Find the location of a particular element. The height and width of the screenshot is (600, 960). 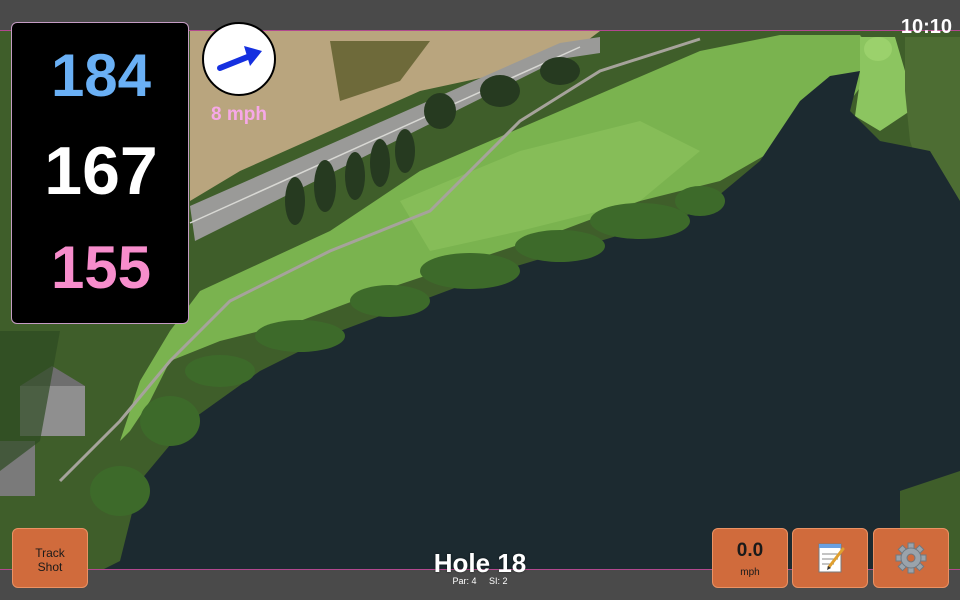

middle-yardage: 167 is located at coordinates (101, 171).